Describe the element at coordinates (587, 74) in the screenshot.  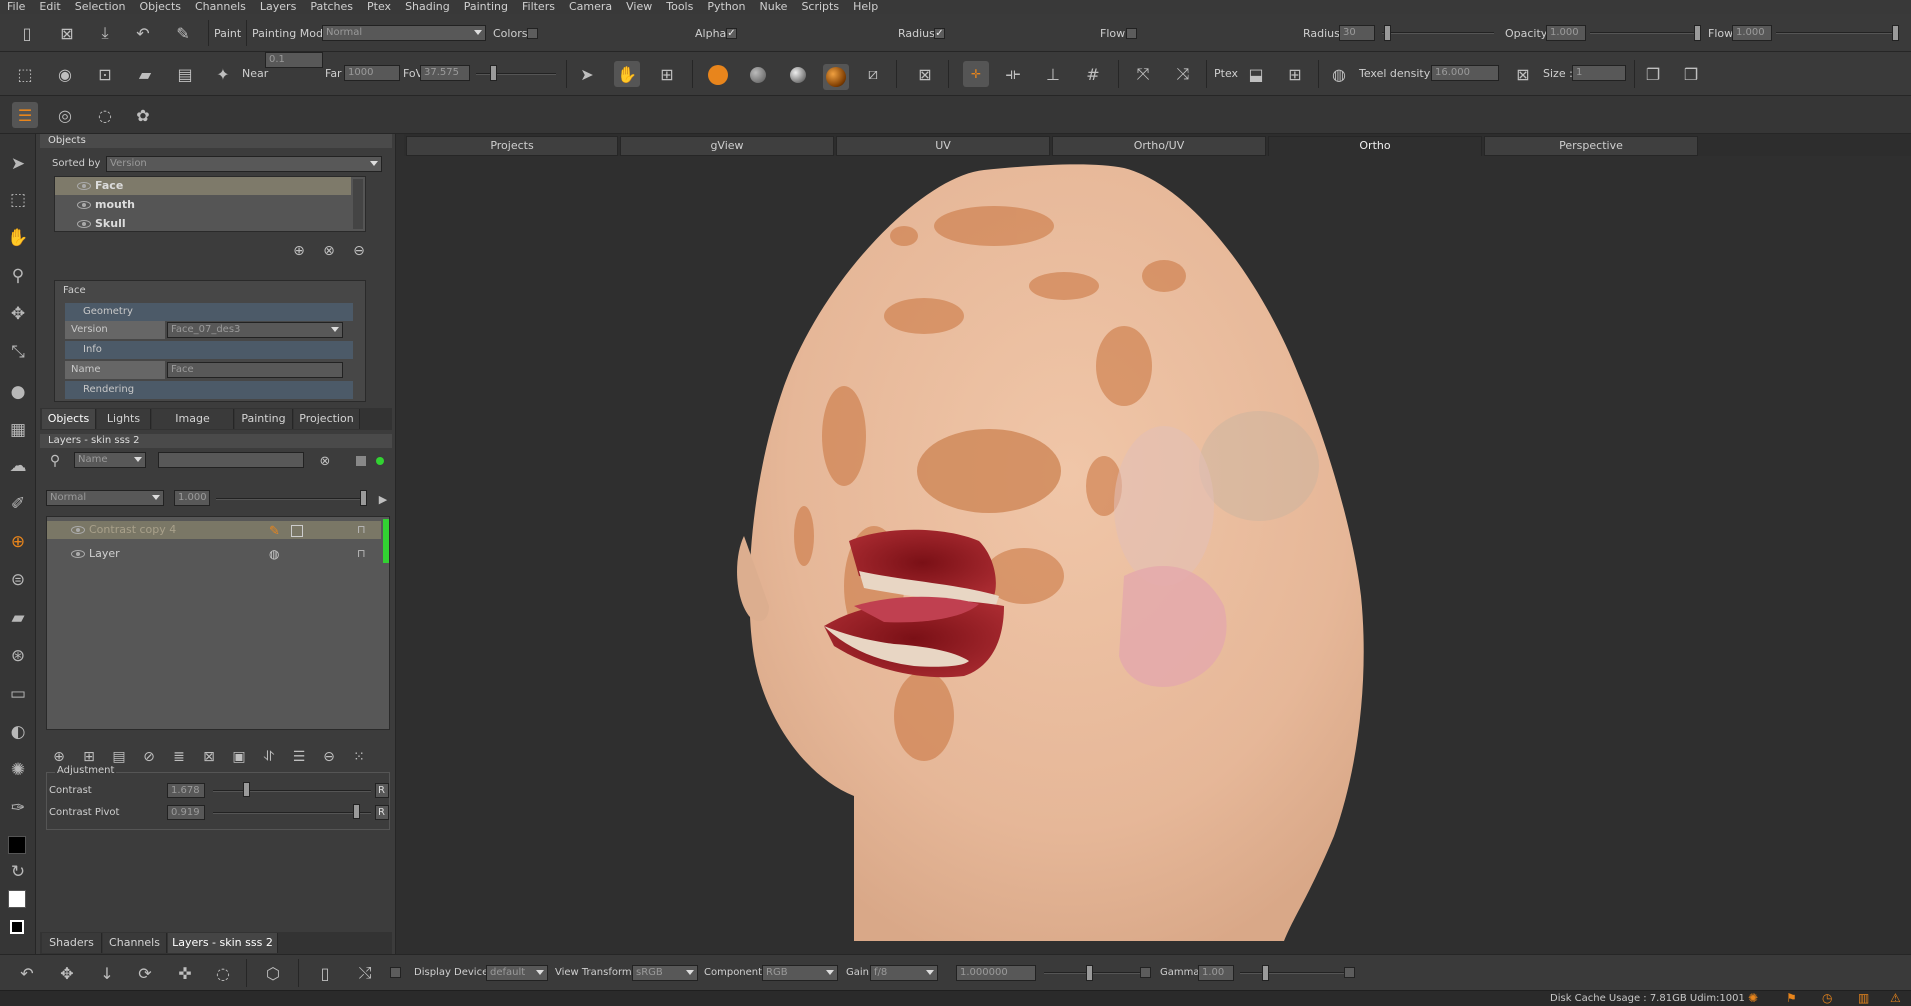
I see `cursor-select-icon: ➤` at that location.